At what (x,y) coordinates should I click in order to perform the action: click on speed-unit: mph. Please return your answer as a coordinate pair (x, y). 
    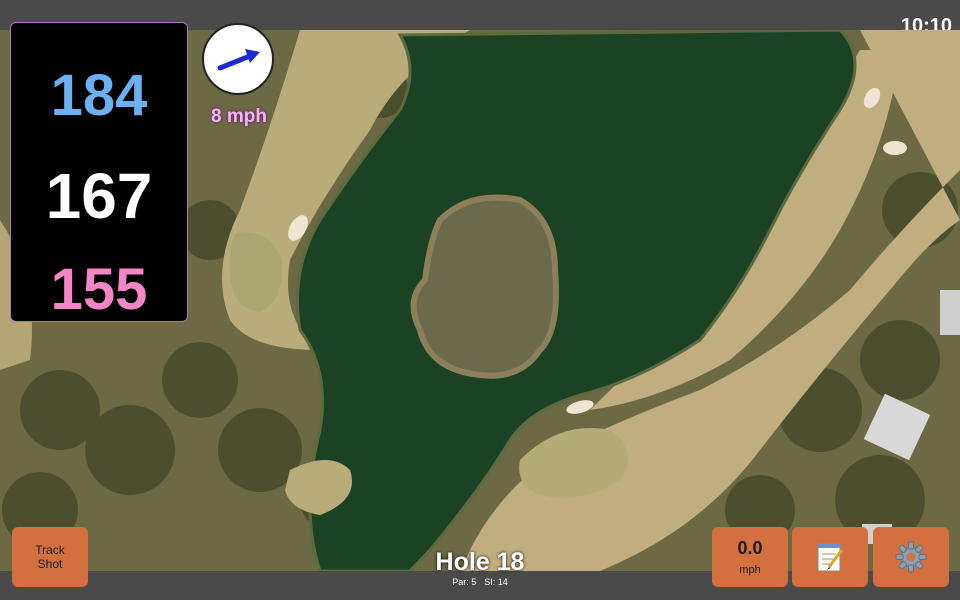
    Looking at the image, I should click on (750, 570).